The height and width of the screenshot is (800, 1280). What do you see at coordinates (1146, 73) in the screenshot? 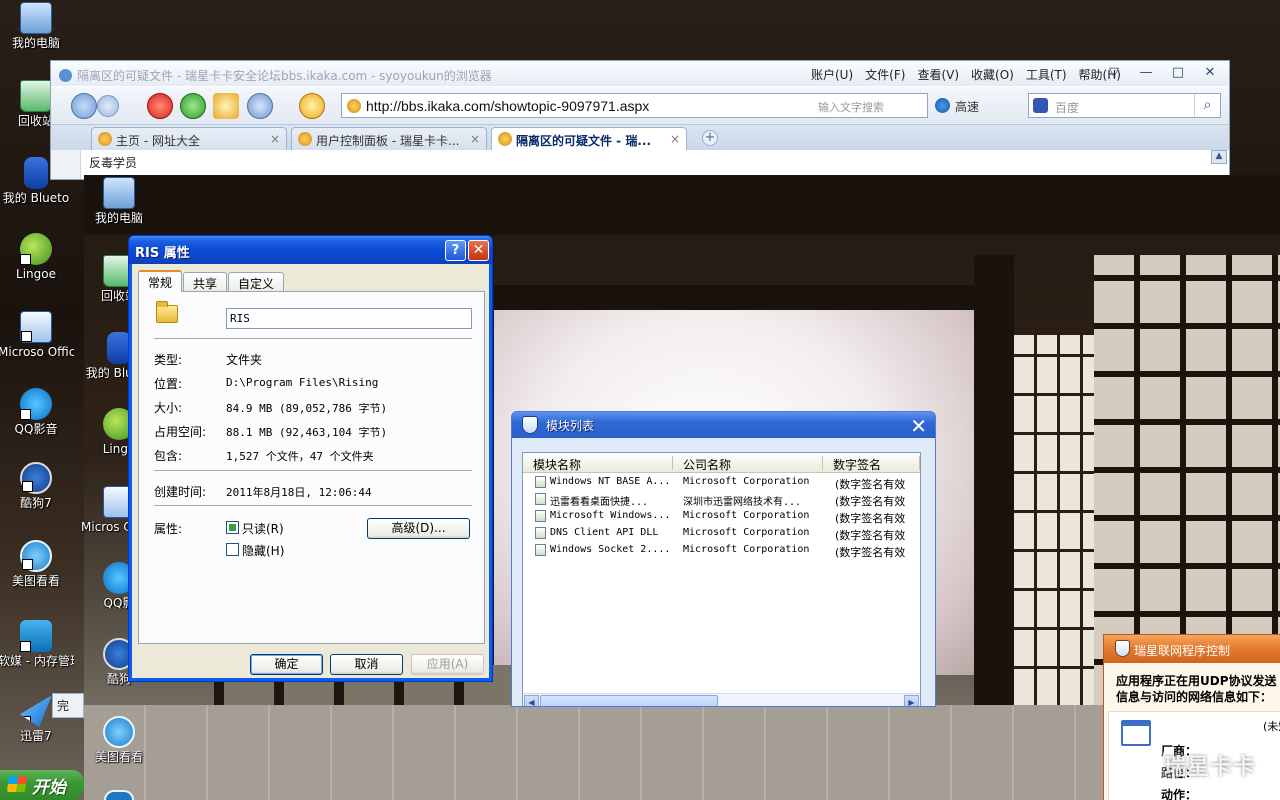
I see `minimize-button: —` at bounding box center [1146, 73].